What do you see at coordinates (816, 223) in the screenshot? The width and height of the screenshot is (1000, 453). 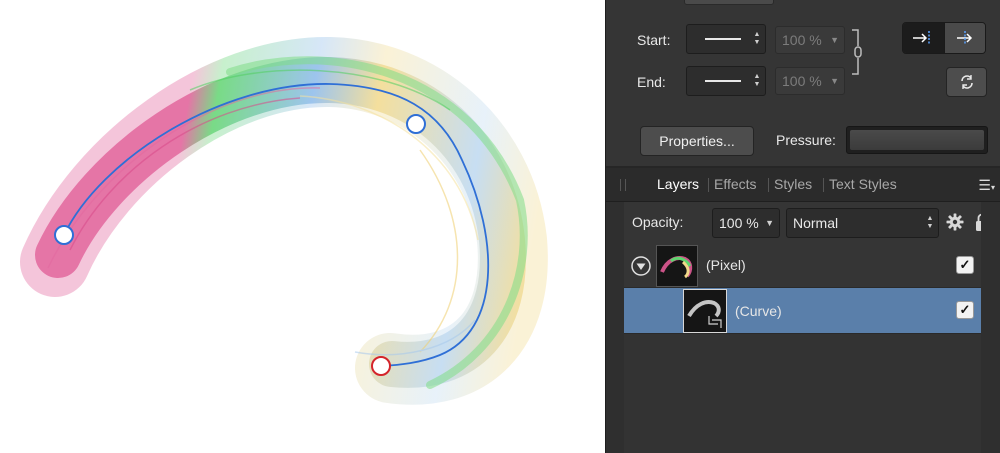 I see `blend-mode-value: Normal` at bounding box center [816, 223].